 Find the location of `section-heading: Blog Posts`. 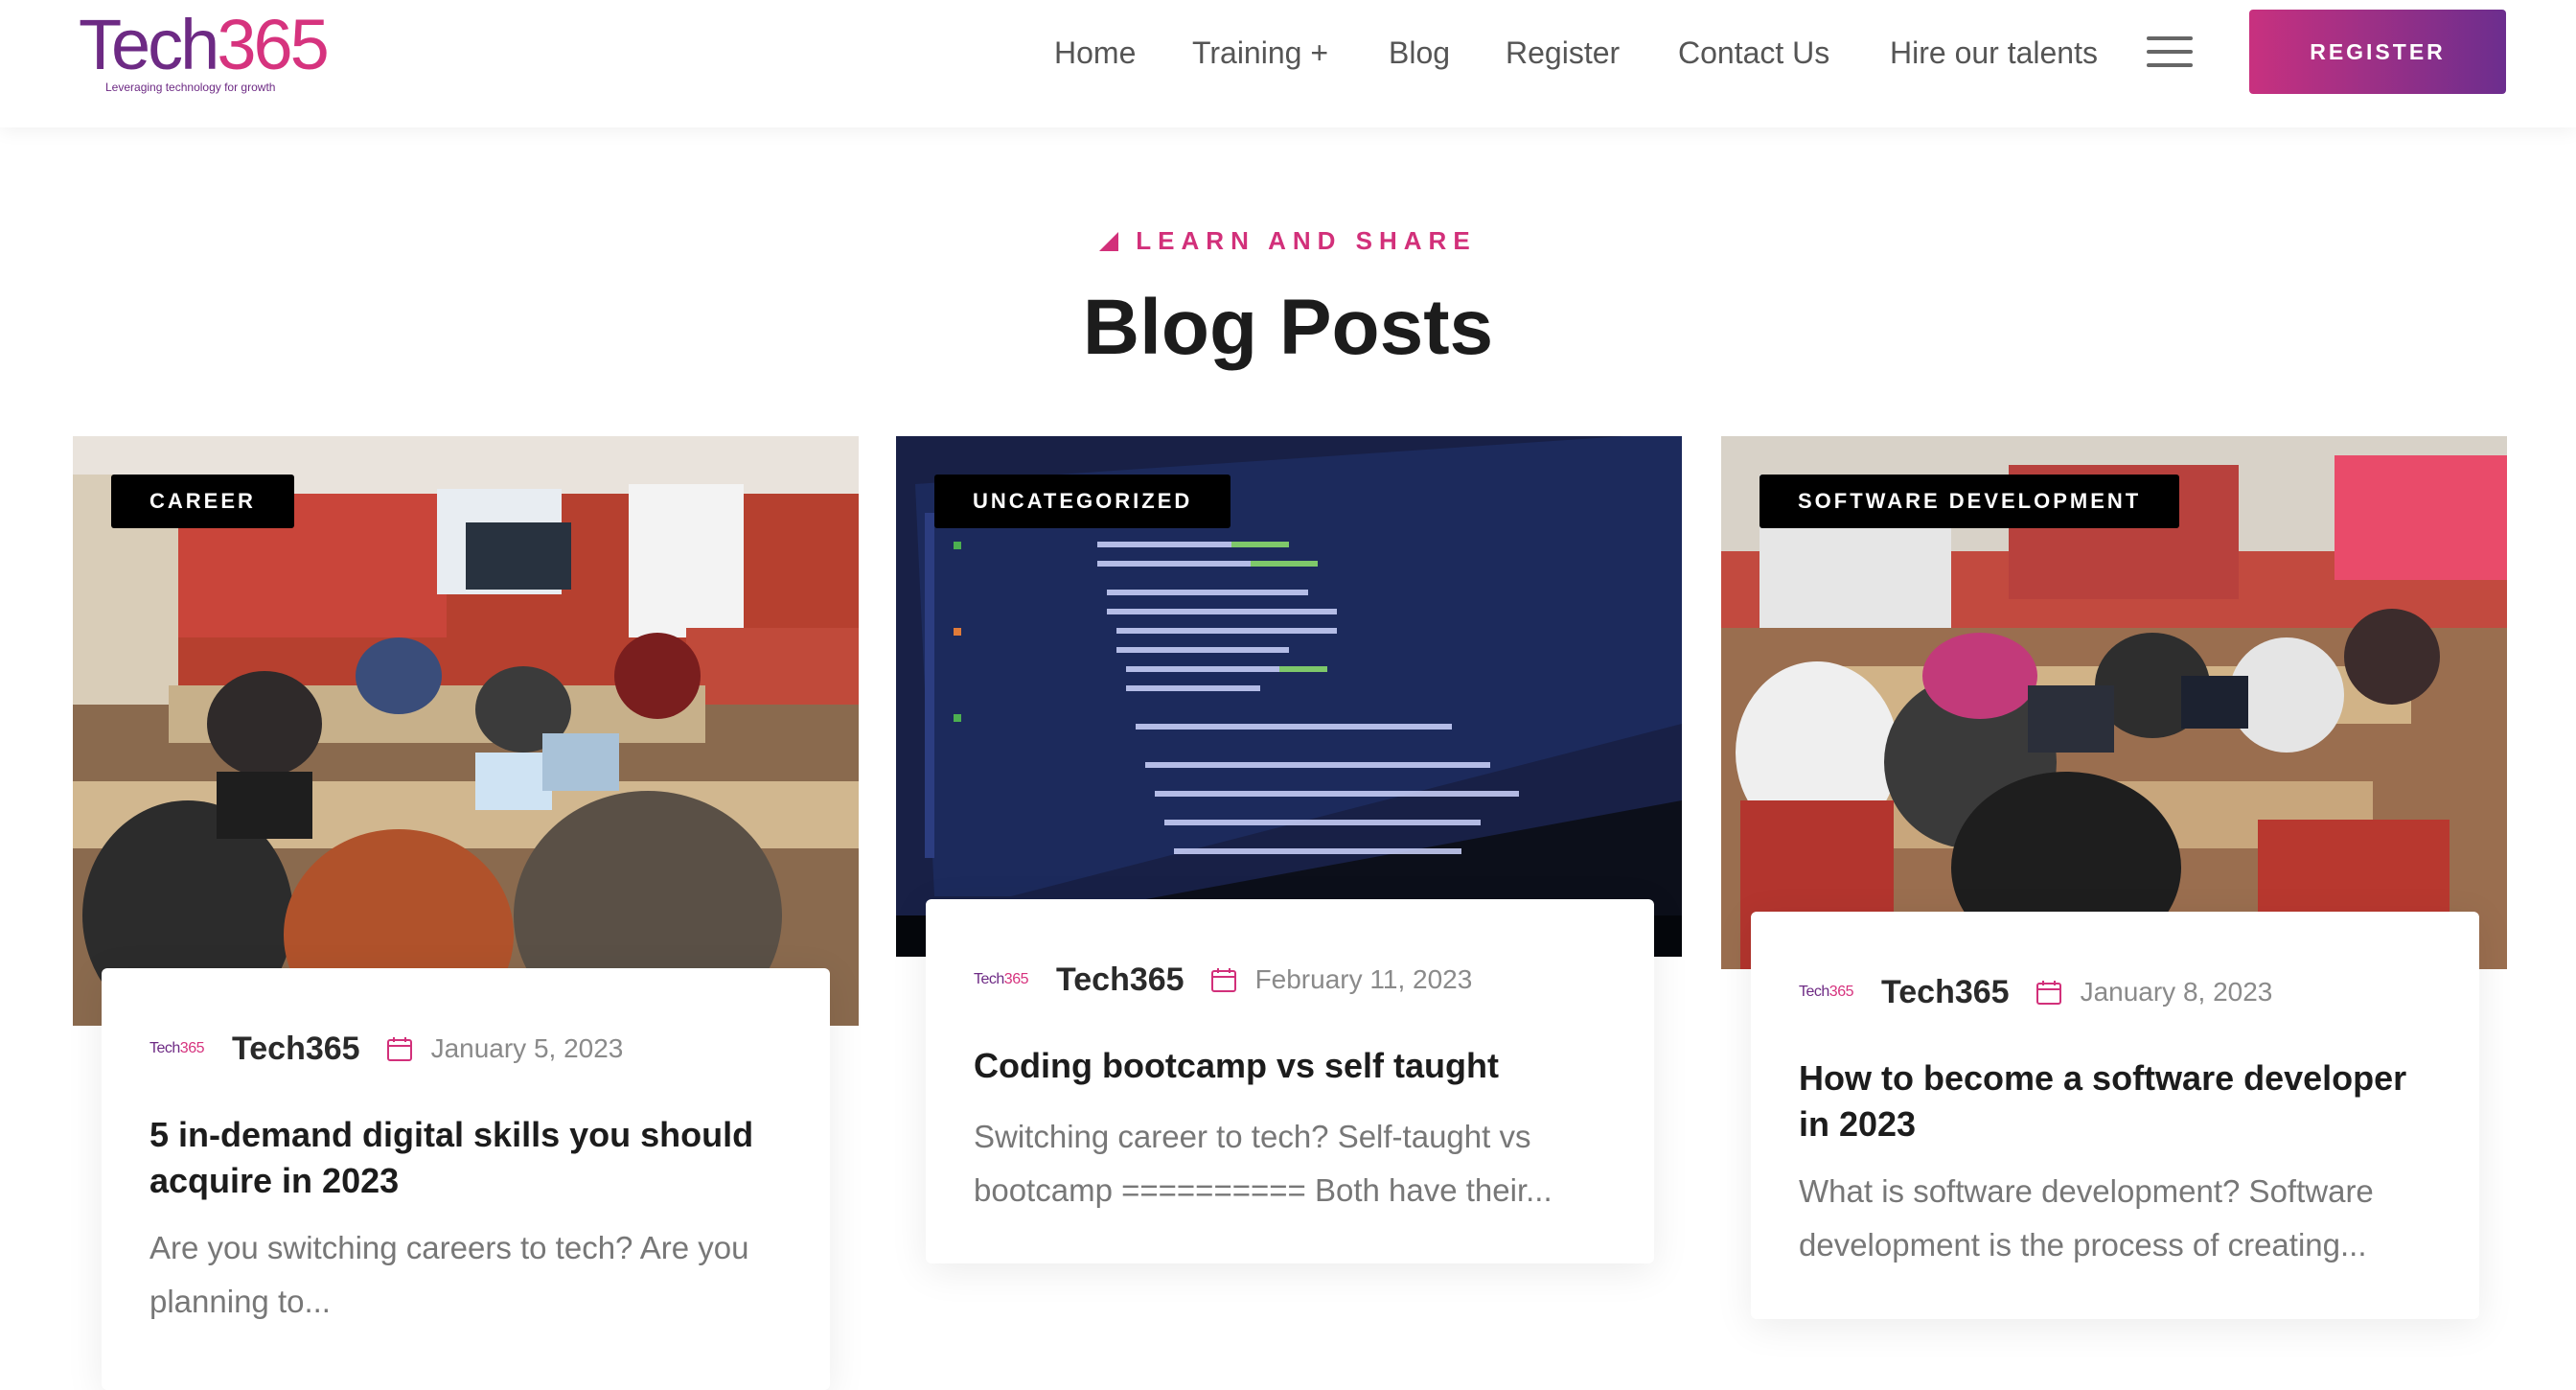

section-heading: Blog Posts is located at coordinates (1288, 327).